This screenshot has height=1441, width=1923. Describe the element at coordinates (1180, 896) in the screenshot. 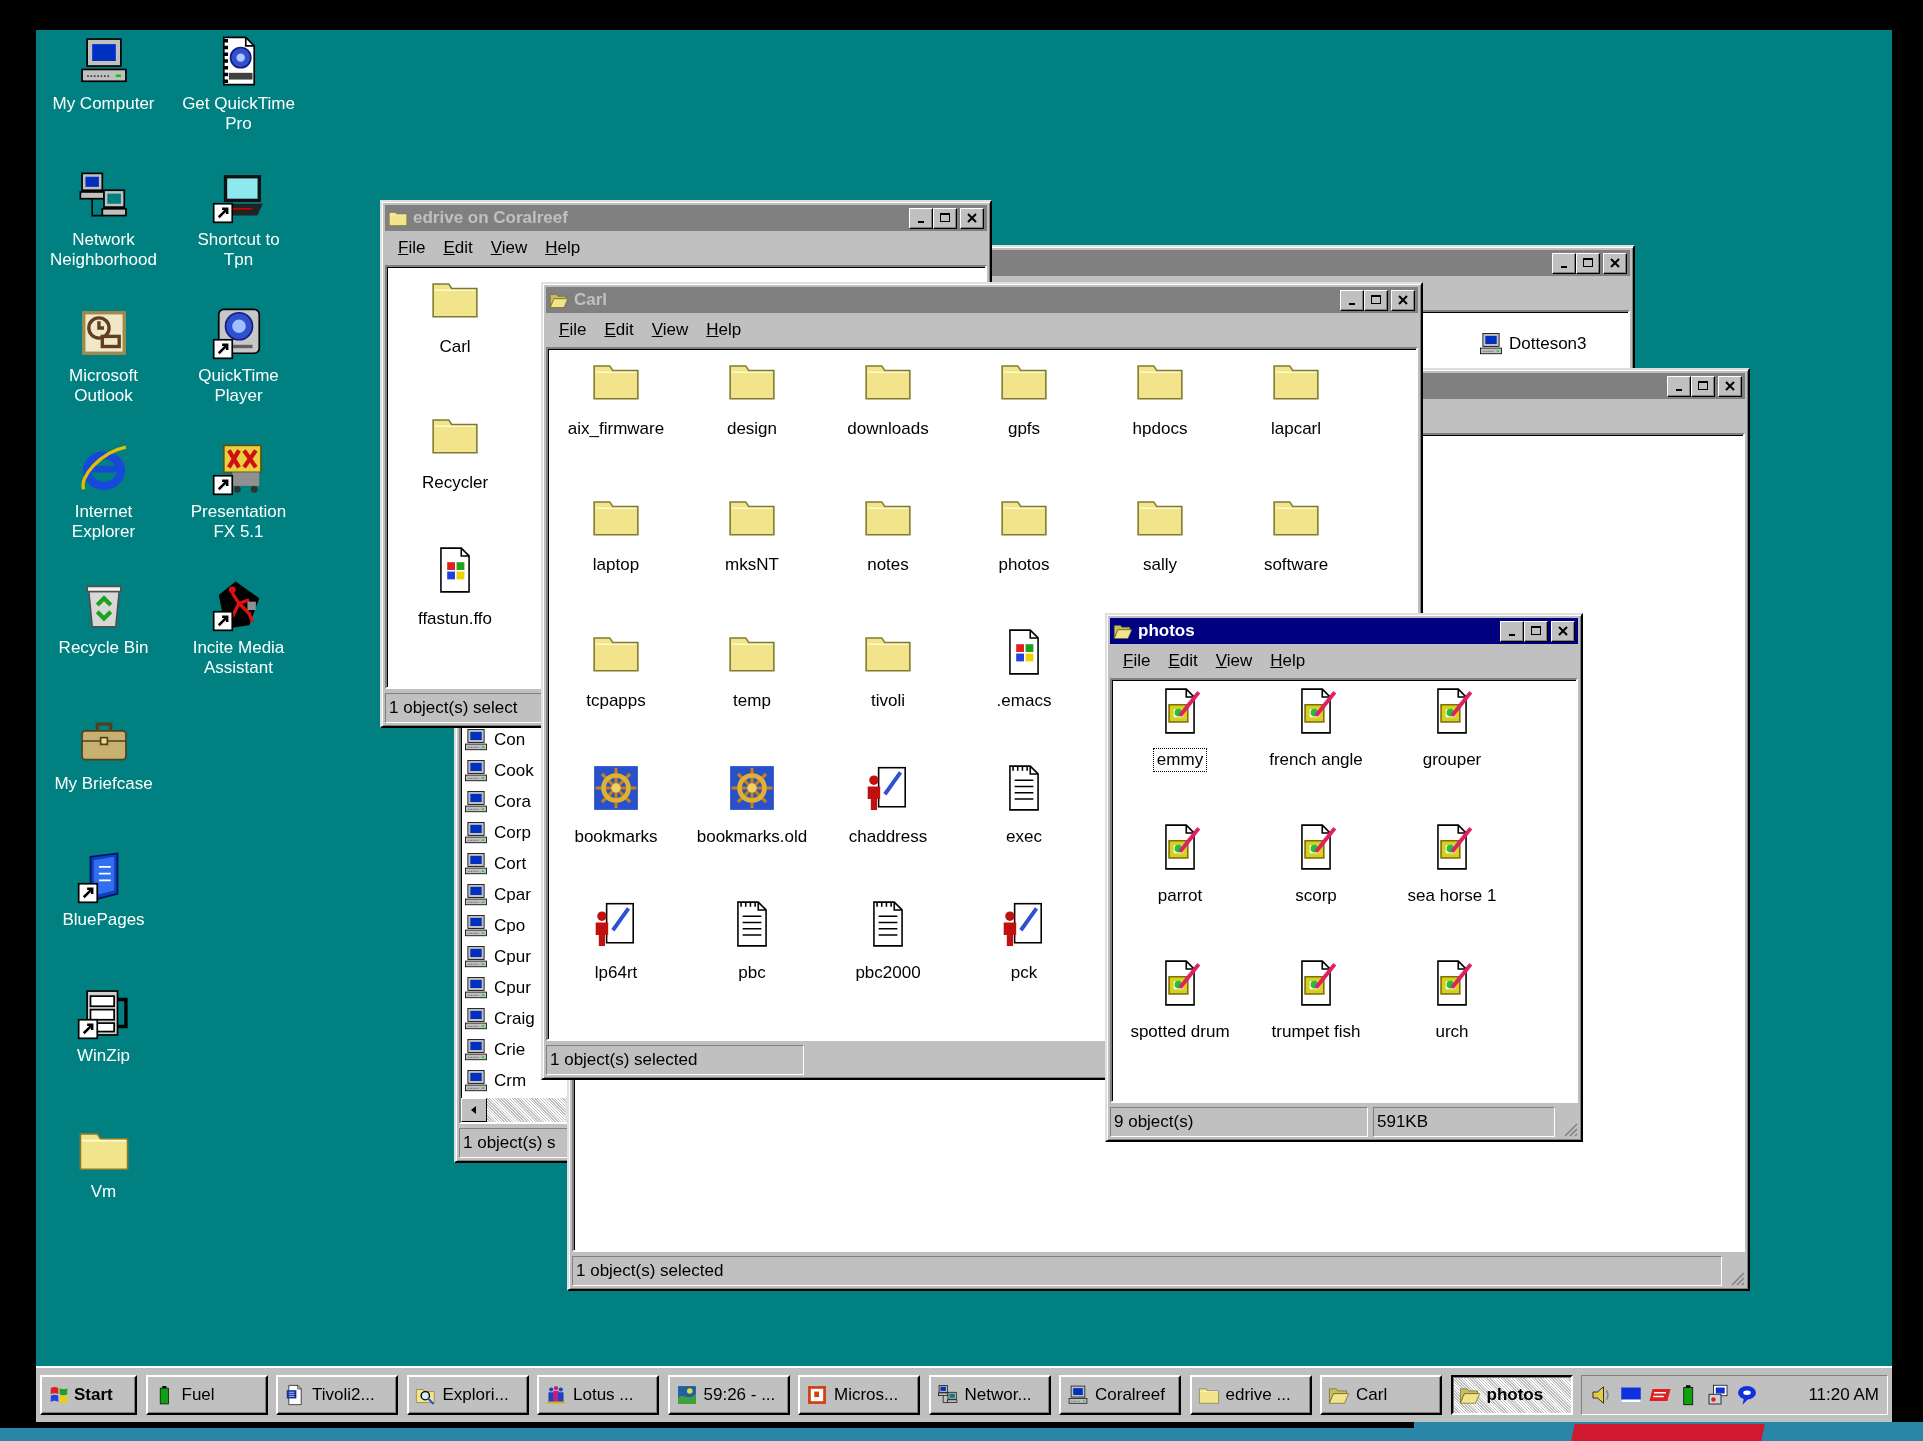

I see `file-label: parrot` at that location.